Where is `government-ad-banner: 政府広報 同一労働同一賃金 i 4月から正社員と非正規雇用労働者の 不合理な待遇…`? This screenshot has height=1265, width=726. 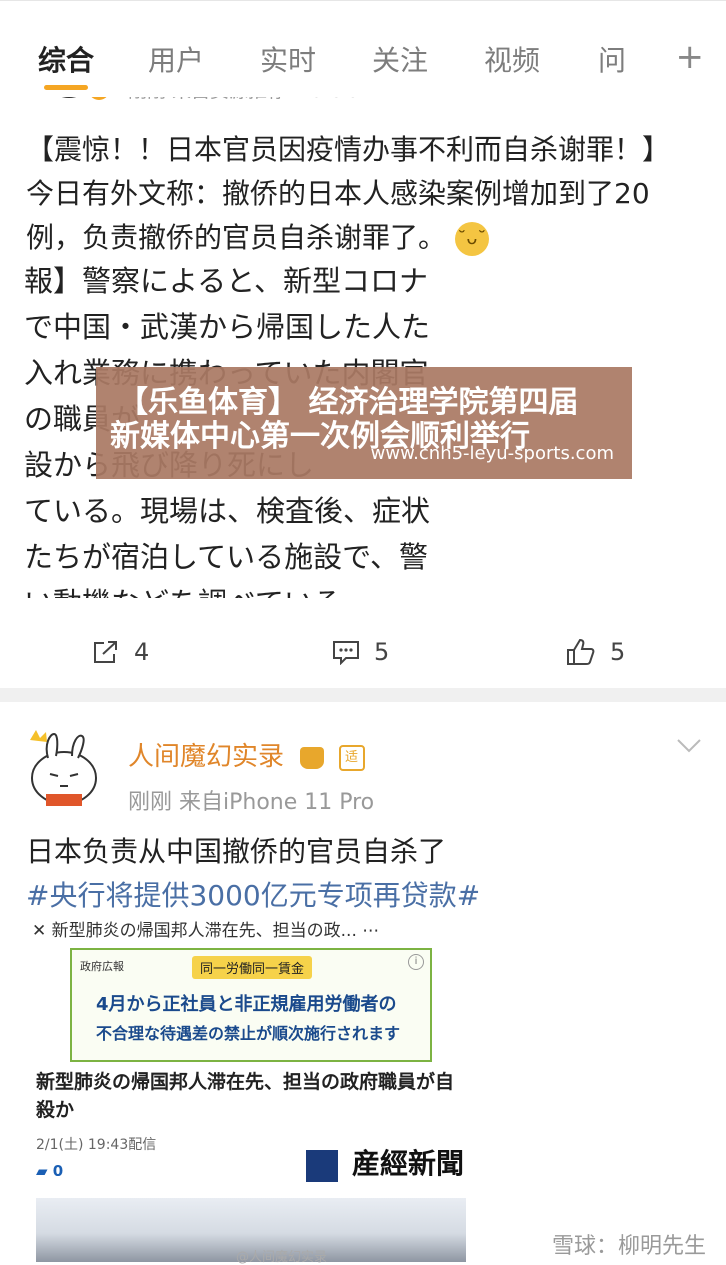 government-ad-banner: 政府広報 同一労働同一賃金 i 4月から正社員と非正規雇用労働者の 不合理な待遇… is located at coordinates (251, 1005).